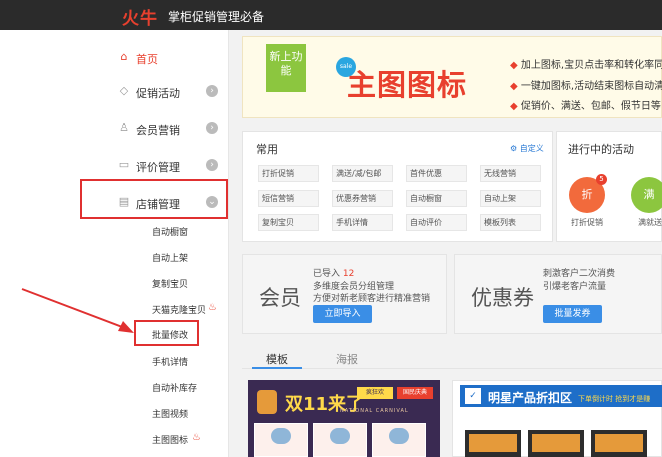 Image resolution: width=662 pixels, height=457 pixels. What do you see at coordinates (510, 198) in the screenshot?
I see `quick-button: 自动上架` at bounding box center [510, 198].